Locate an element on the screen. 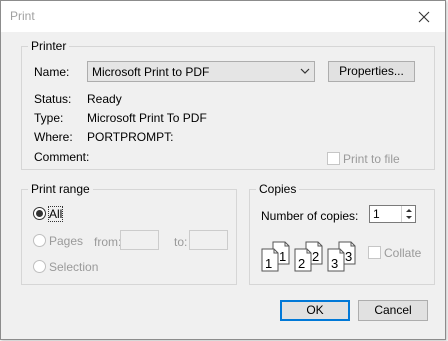  spin-arrows-icon is located at coordinates (409, 214).